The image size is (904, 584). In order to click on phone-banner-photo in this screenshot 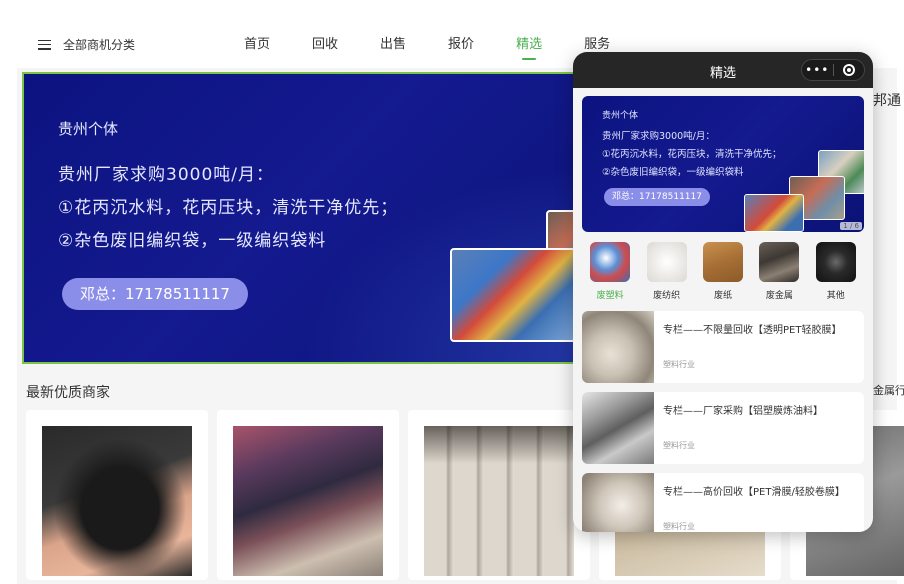, I will do `click(774, 213)`.